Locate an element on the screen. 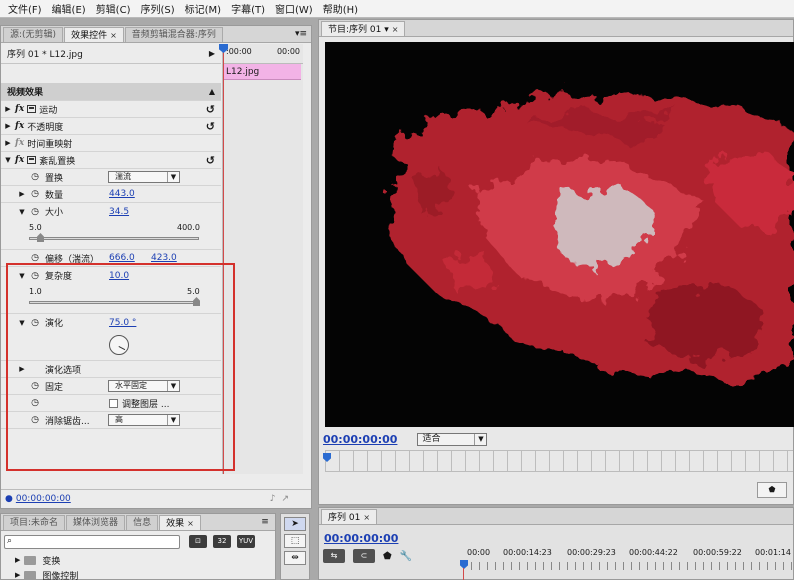  tab-info: 信息 is located at coordinates (142, 522).